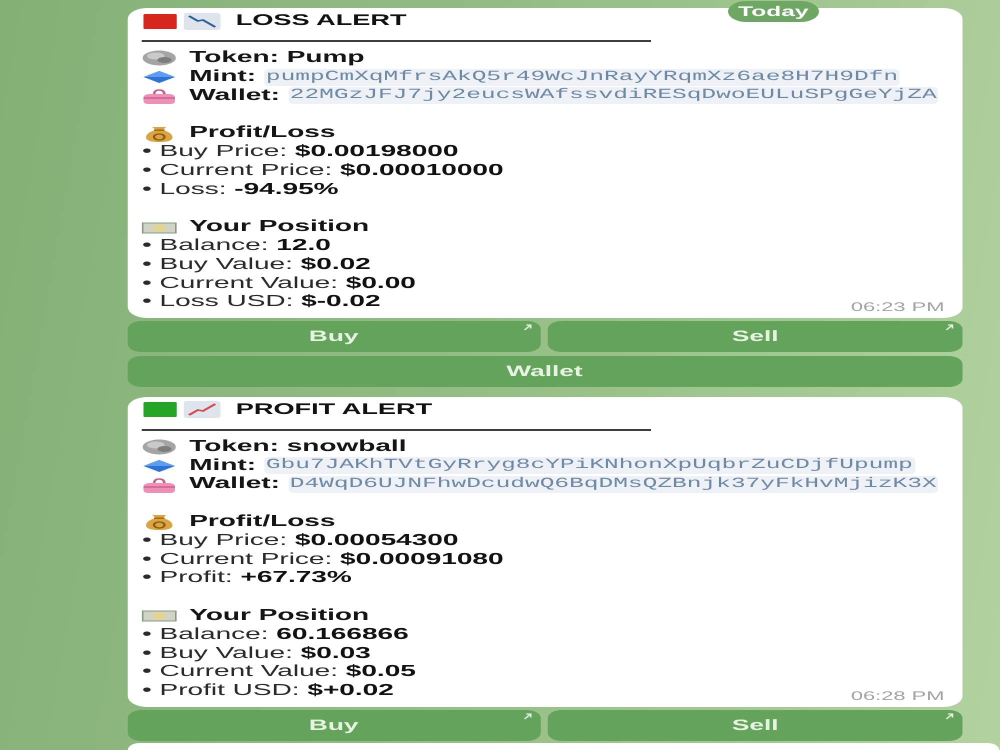 The height and width of the screenshot is (750, 1000). I want to click on detail-line: • Buy Value: $0.03, so click(256, 654).